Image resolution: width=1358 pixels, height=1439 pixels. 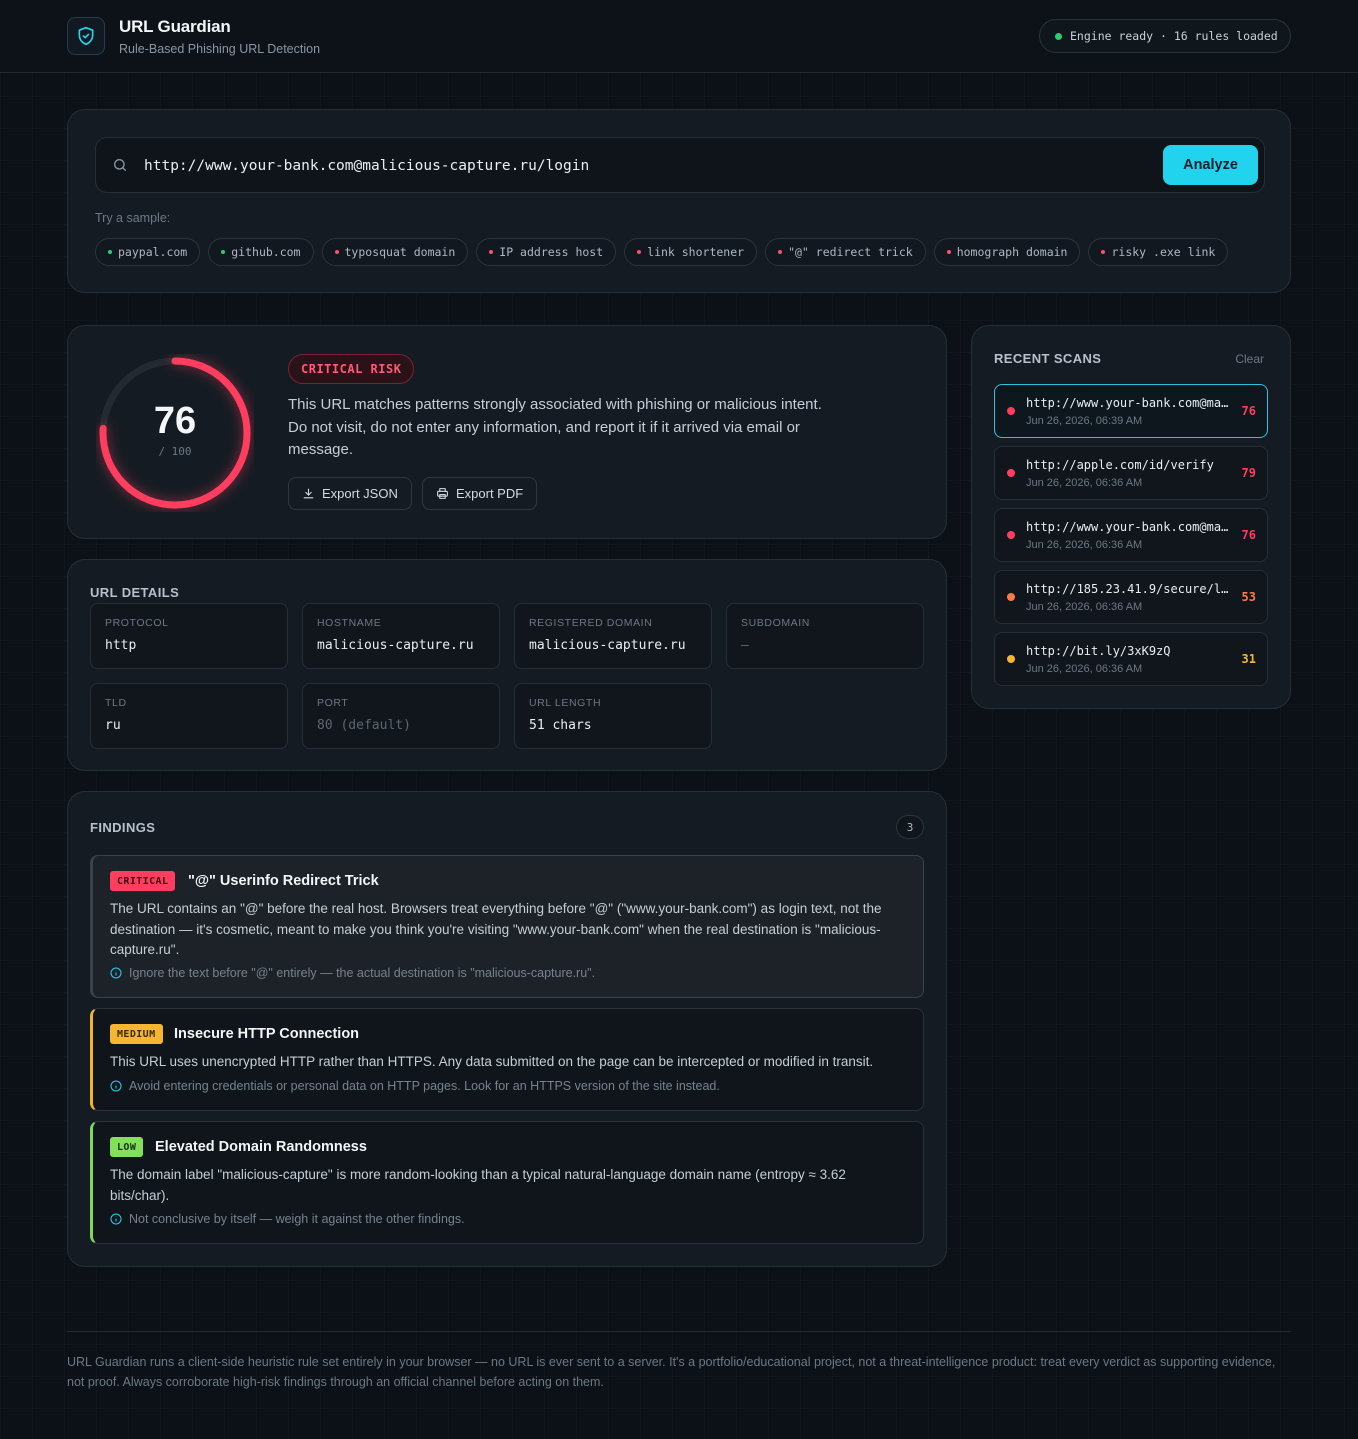 I want to click on sample-chip-label: github.com, so click(x=266, y=252).